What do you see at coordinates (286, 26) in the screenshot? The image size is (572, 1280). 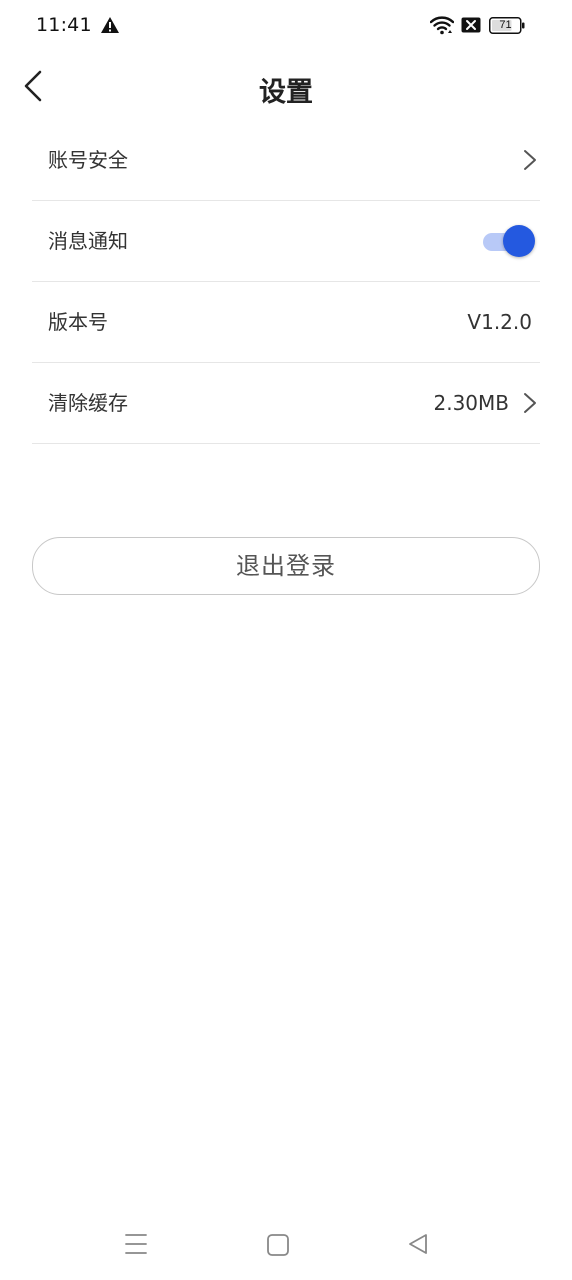 I see `status-bar: 11:41 71` at bounding box center [286, 26].